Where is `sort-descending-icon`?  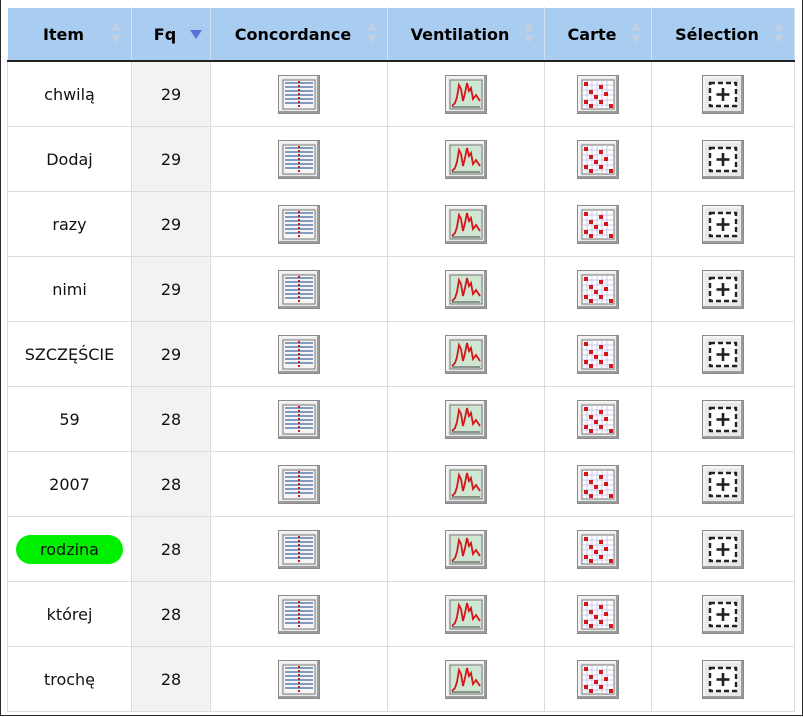 sort-descending-icon is located at coordinates (195, 34).